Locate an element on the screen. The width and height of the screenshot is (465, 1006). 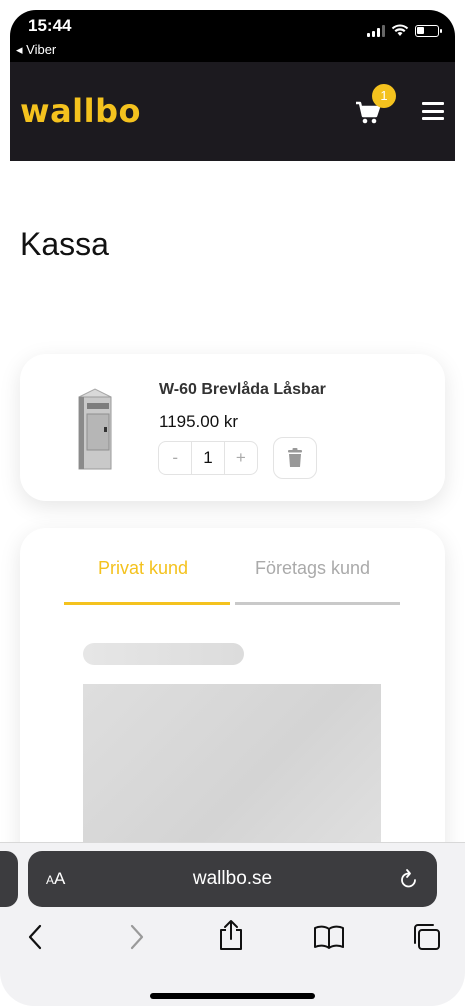
back-arrow-icon is located at coordinates (36, 937).